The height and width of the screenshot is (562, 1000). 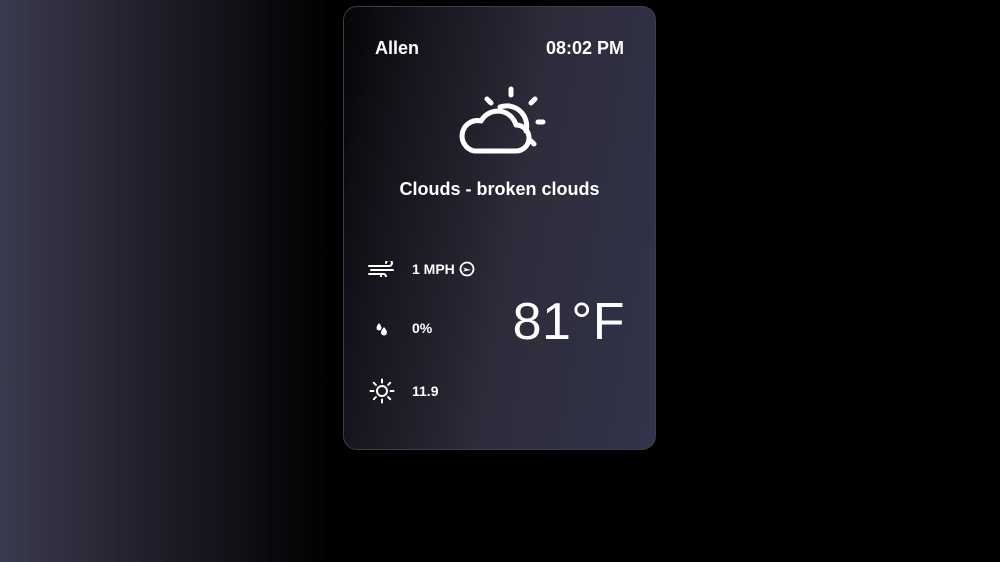 What do you see at coordinates (584, 48) in the screenshot?
I see `current-time: 08:02 PM` at bounding box center [584, 48].